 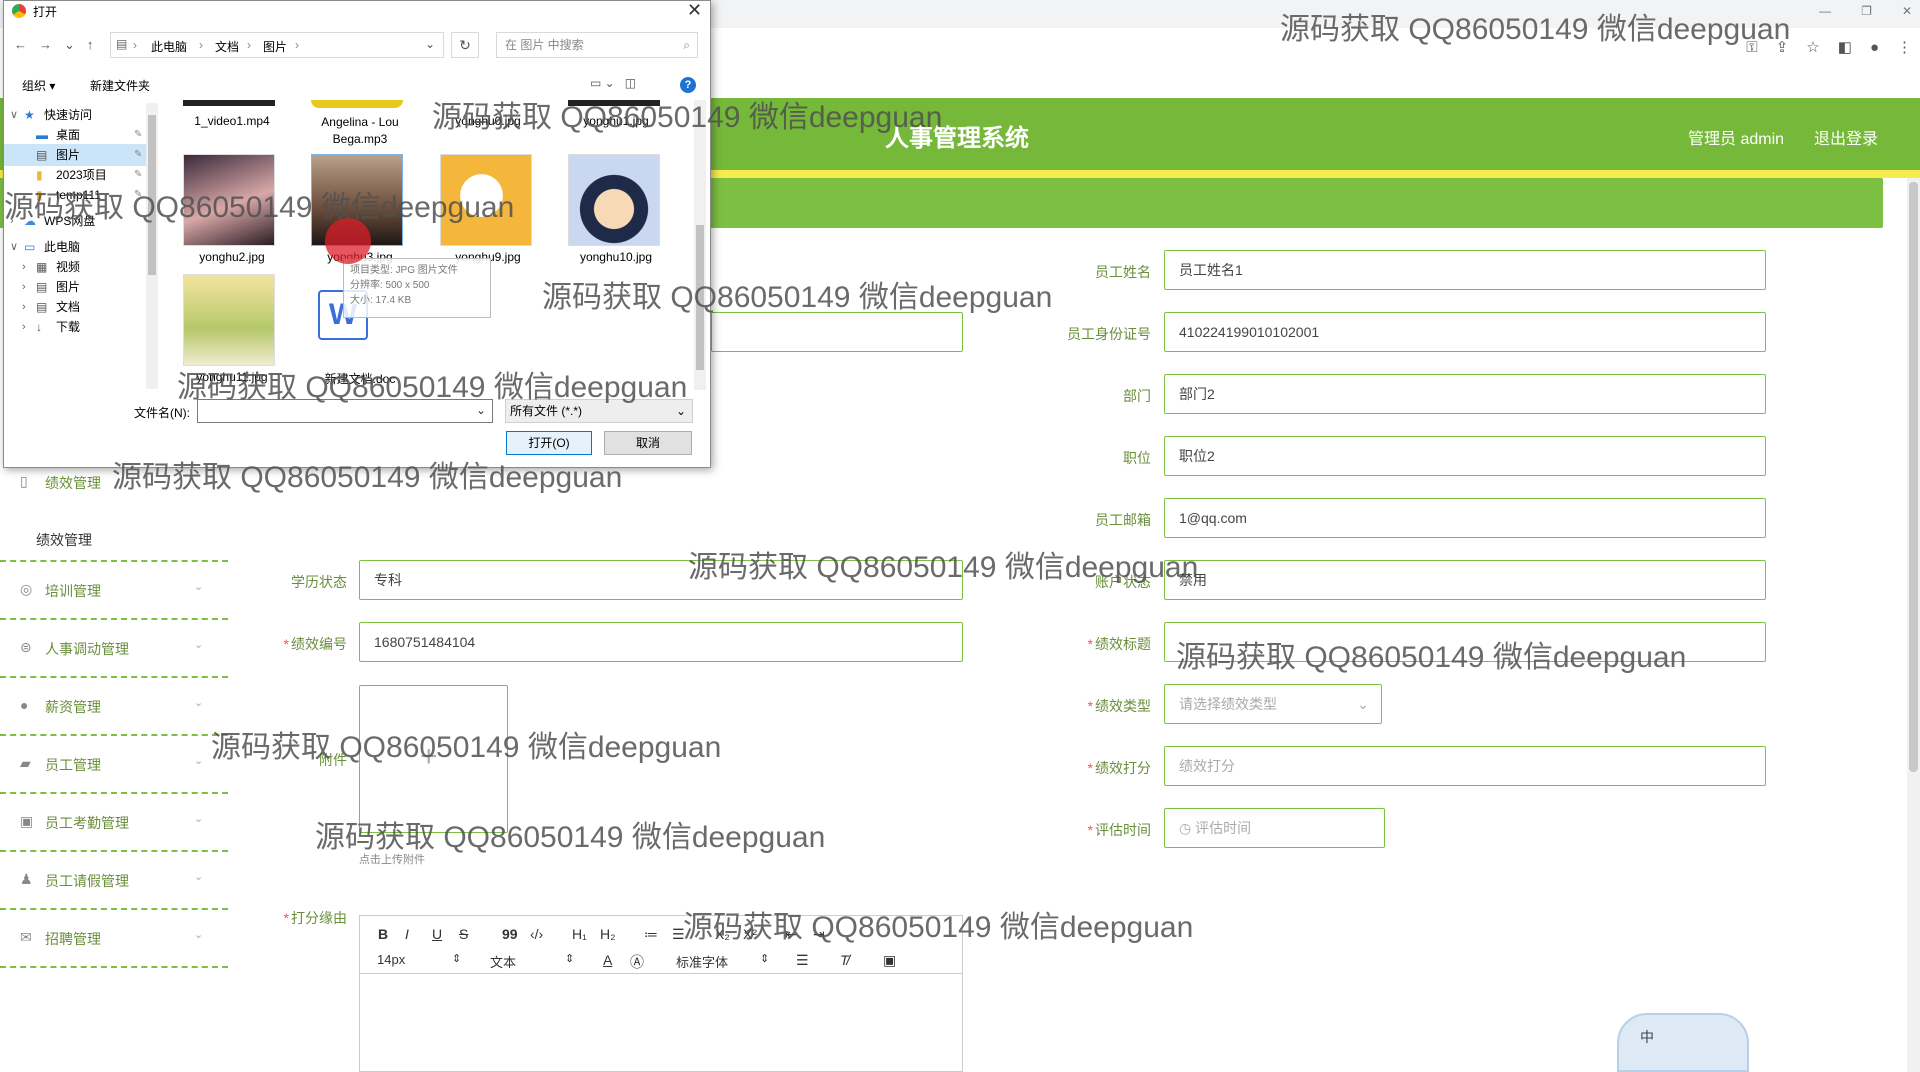 I want to click on profile-icon: ●, so click(x=1874, y=47).